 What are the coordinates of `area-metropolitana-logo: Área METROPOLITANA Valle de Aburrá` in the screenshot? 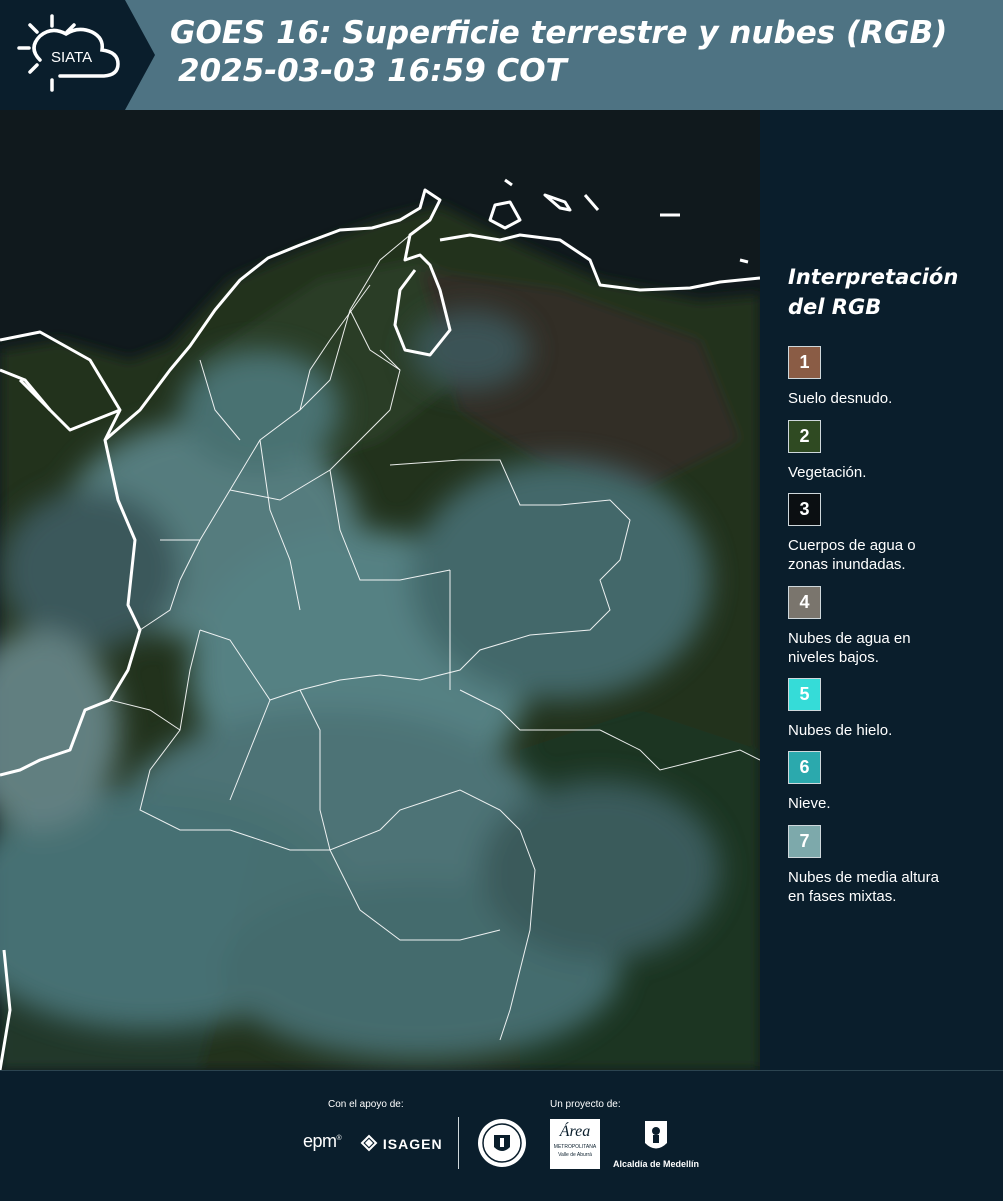 It's located at (575, 1144).